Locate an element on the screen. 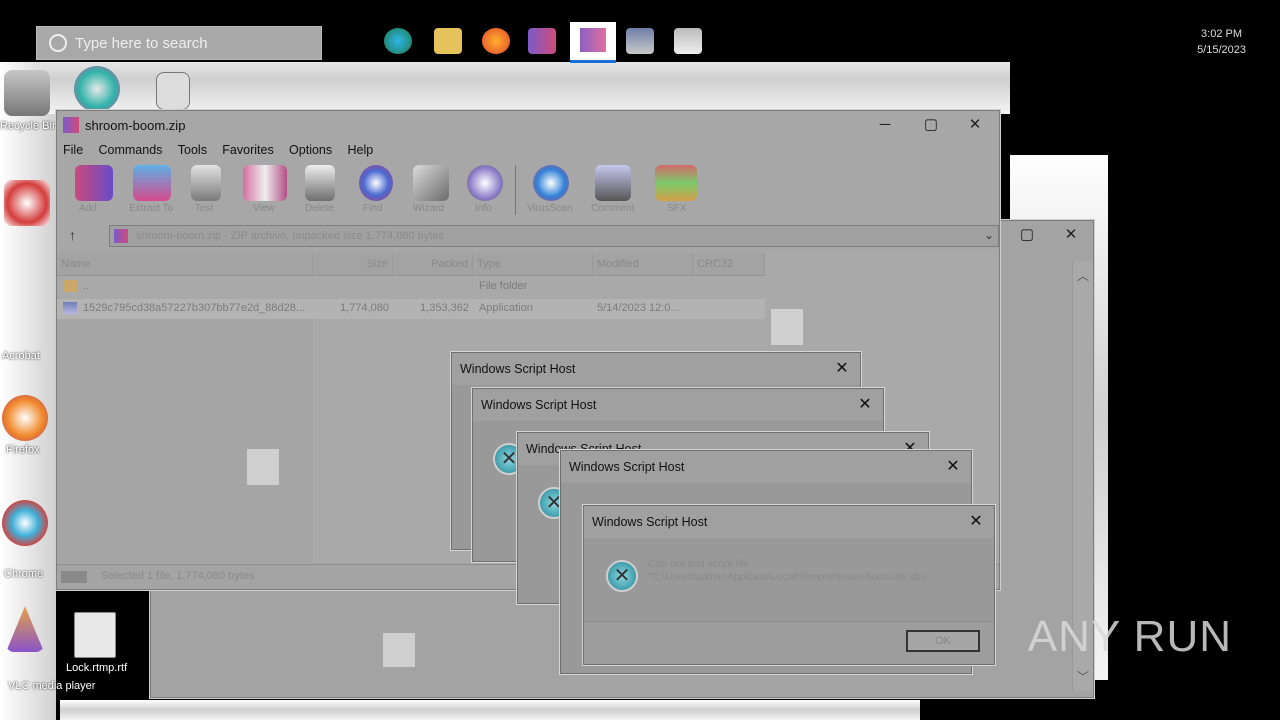 The height and width of the screenshot is (720, 1280). menu-commands: Commands is located at coordinates (131, 150).